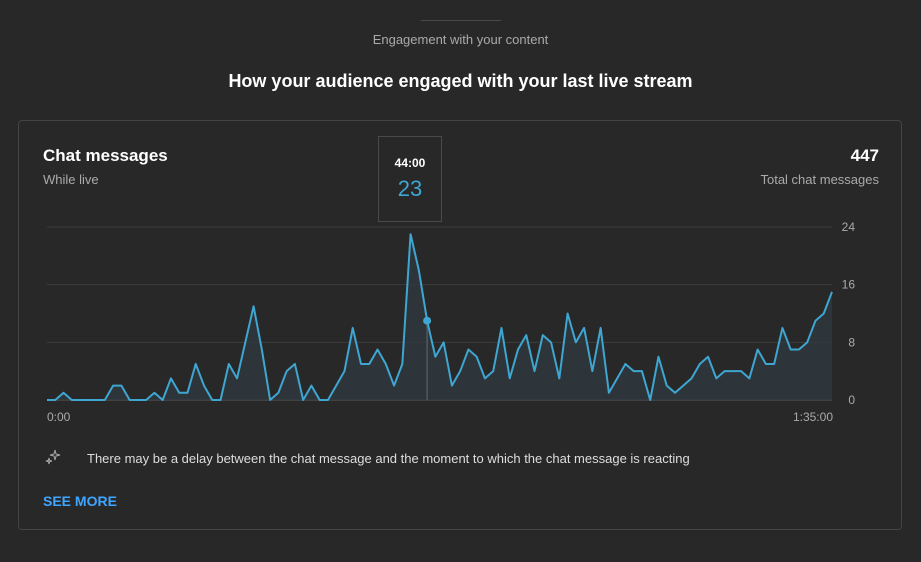 This screenshot has height=562, width=921. What do you see at coordinates (851, 342) in the screenshot?
I see `y-tick-label: 8` at bounding box center [851, 342].